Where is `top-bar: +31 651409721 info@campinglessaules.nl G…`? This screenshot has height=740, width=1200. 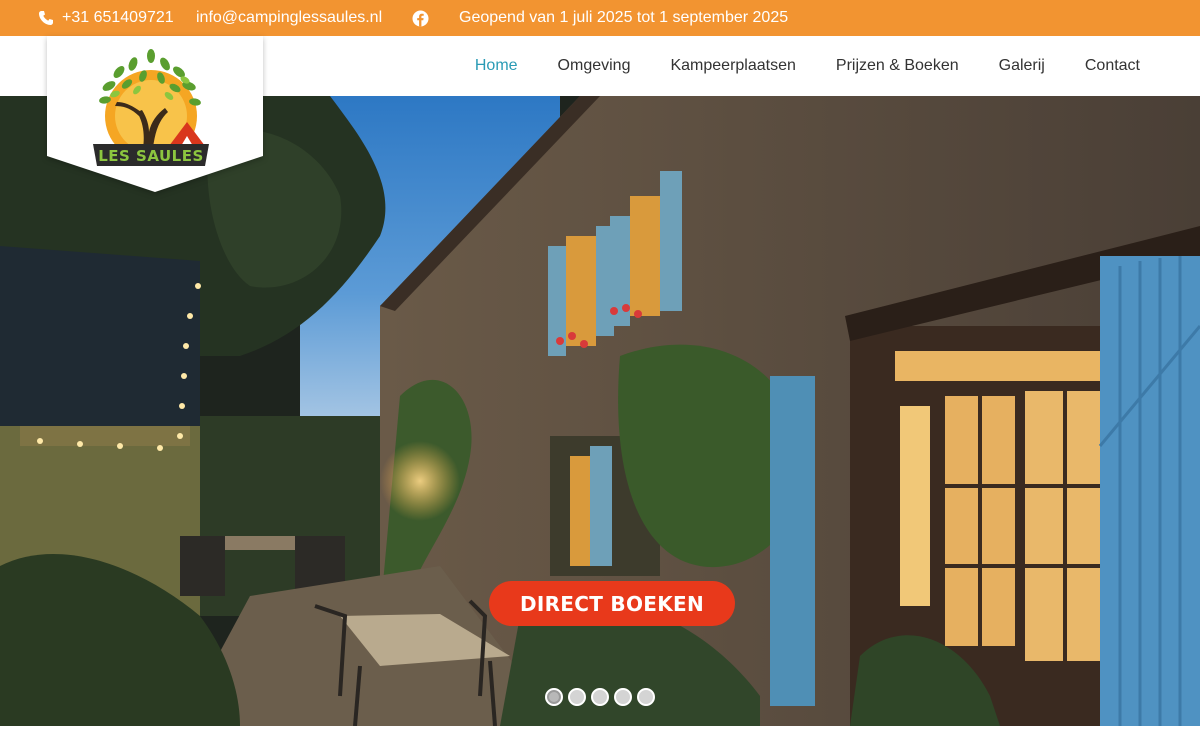 top-bar: +31 651409721 info@campinglessaules.nl G… is located at coordinates (600, 18).